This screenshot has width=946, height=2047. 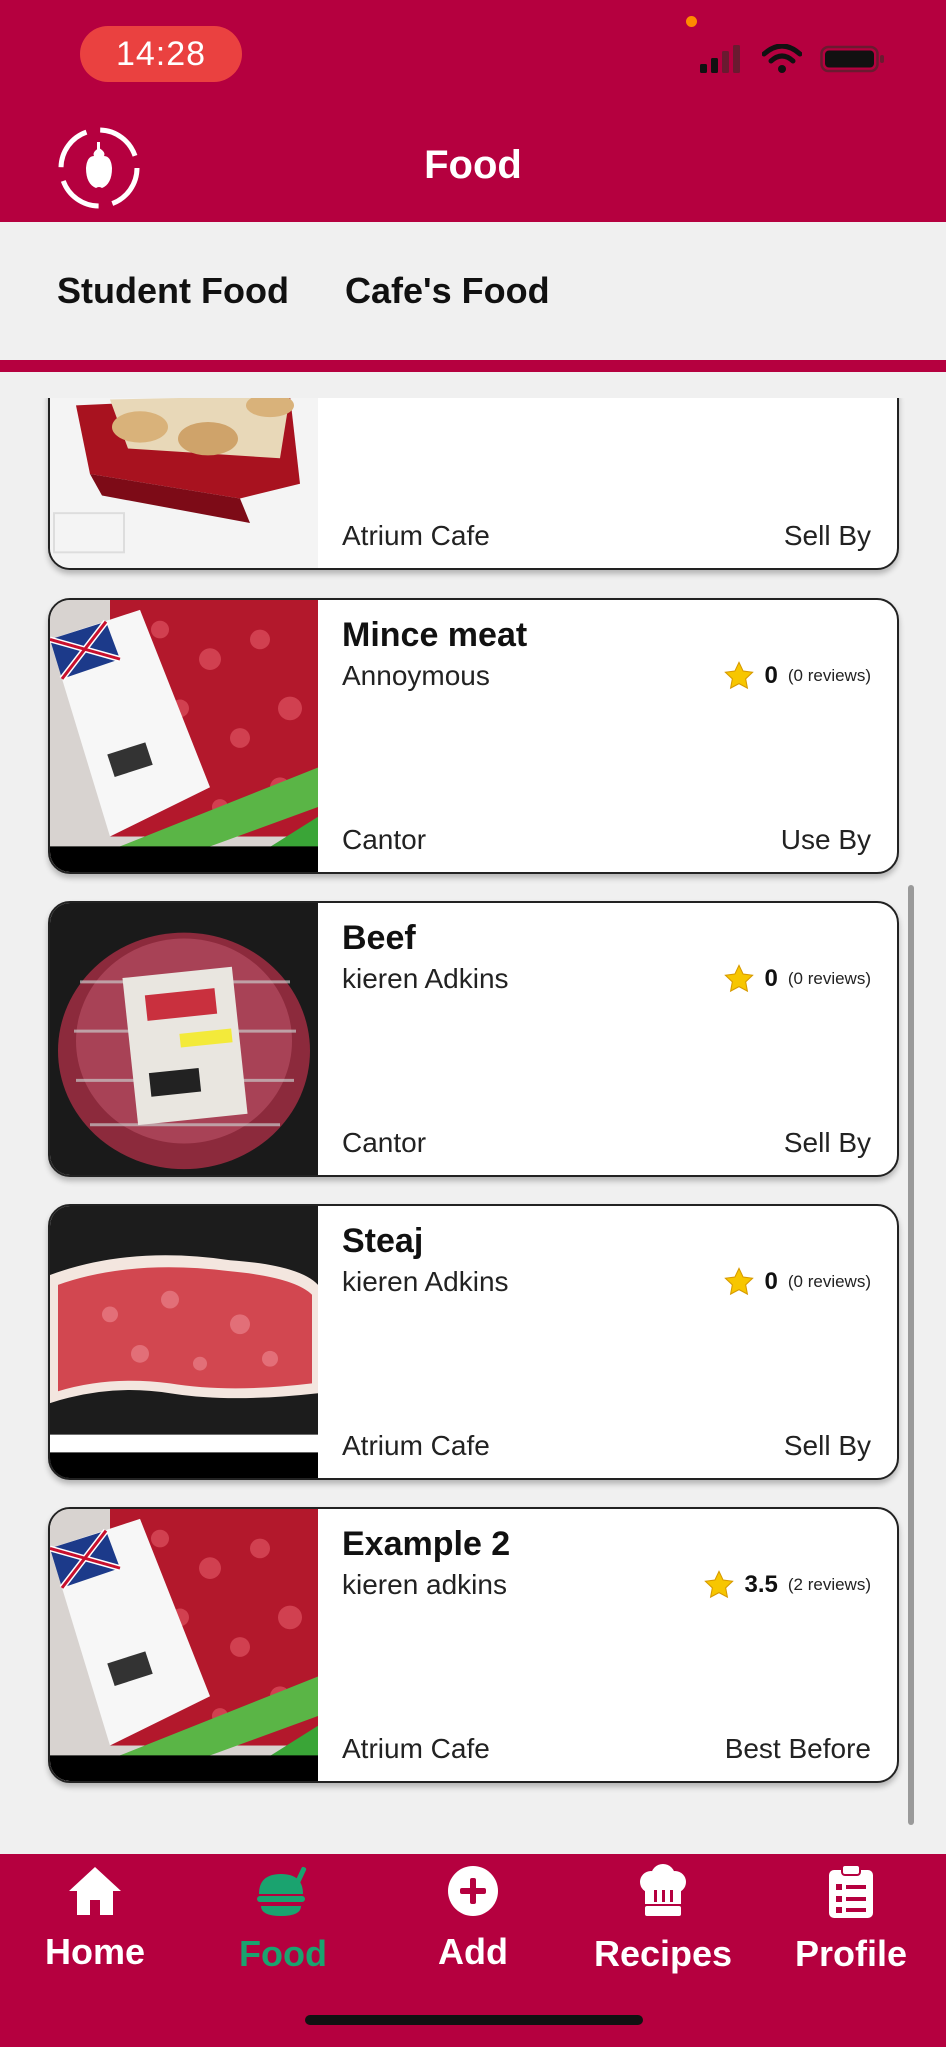 I want to click on nav-food: Food, so click(x=283, y=1919).